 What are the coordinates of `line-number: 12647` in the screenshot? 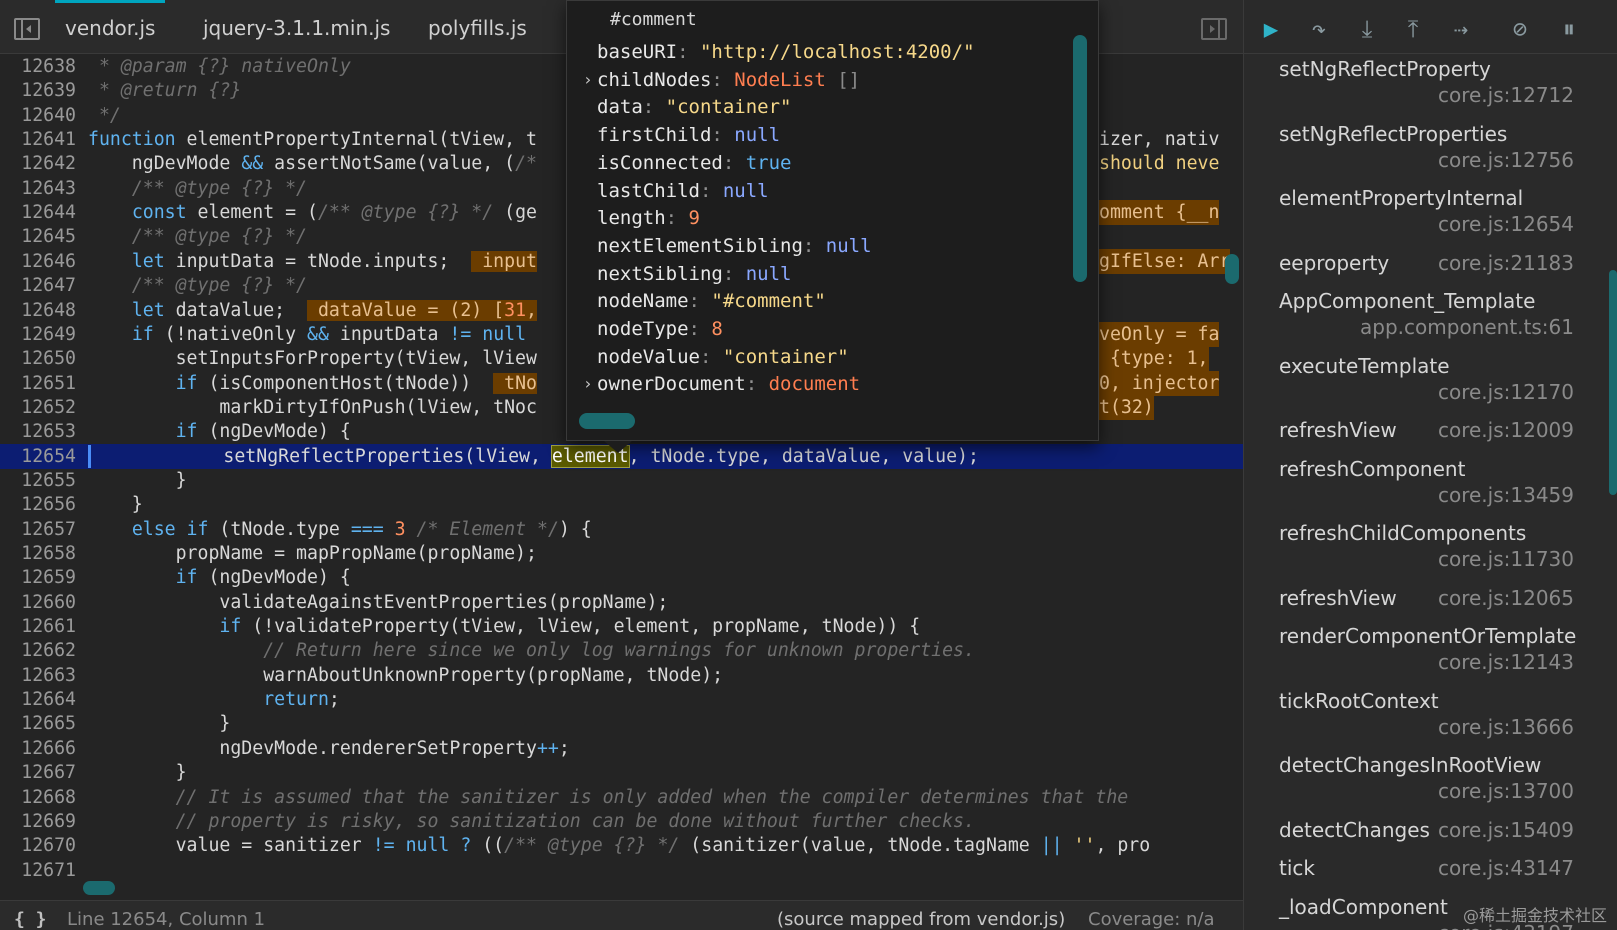 It's located at (38, 285).